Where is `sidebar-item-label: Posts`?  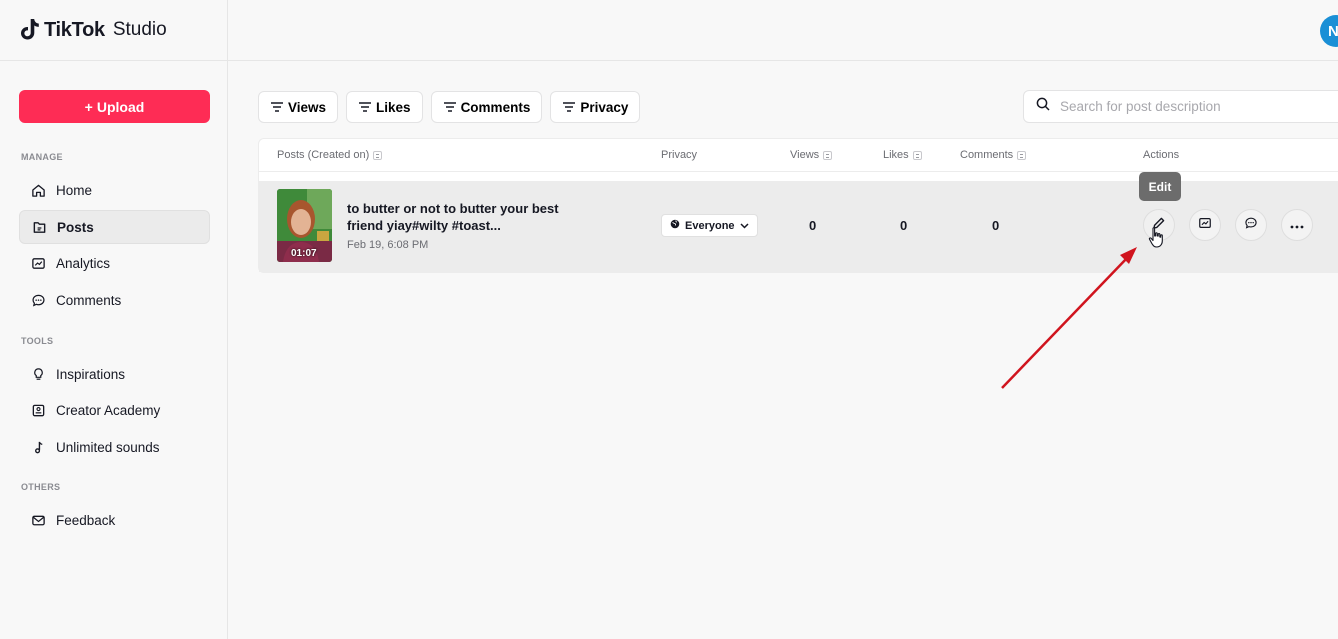
sidebar-item-label: Posts is located at coordinates (75, 227).